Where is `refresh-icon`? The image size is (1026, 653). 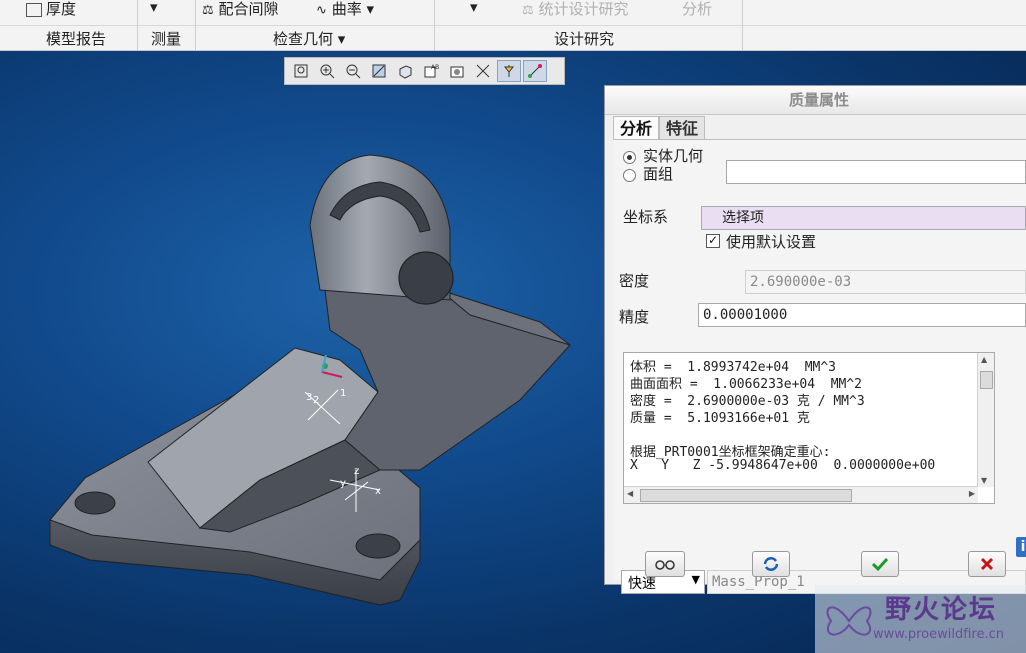
refresh-icon is located at coordinates (771, 564).